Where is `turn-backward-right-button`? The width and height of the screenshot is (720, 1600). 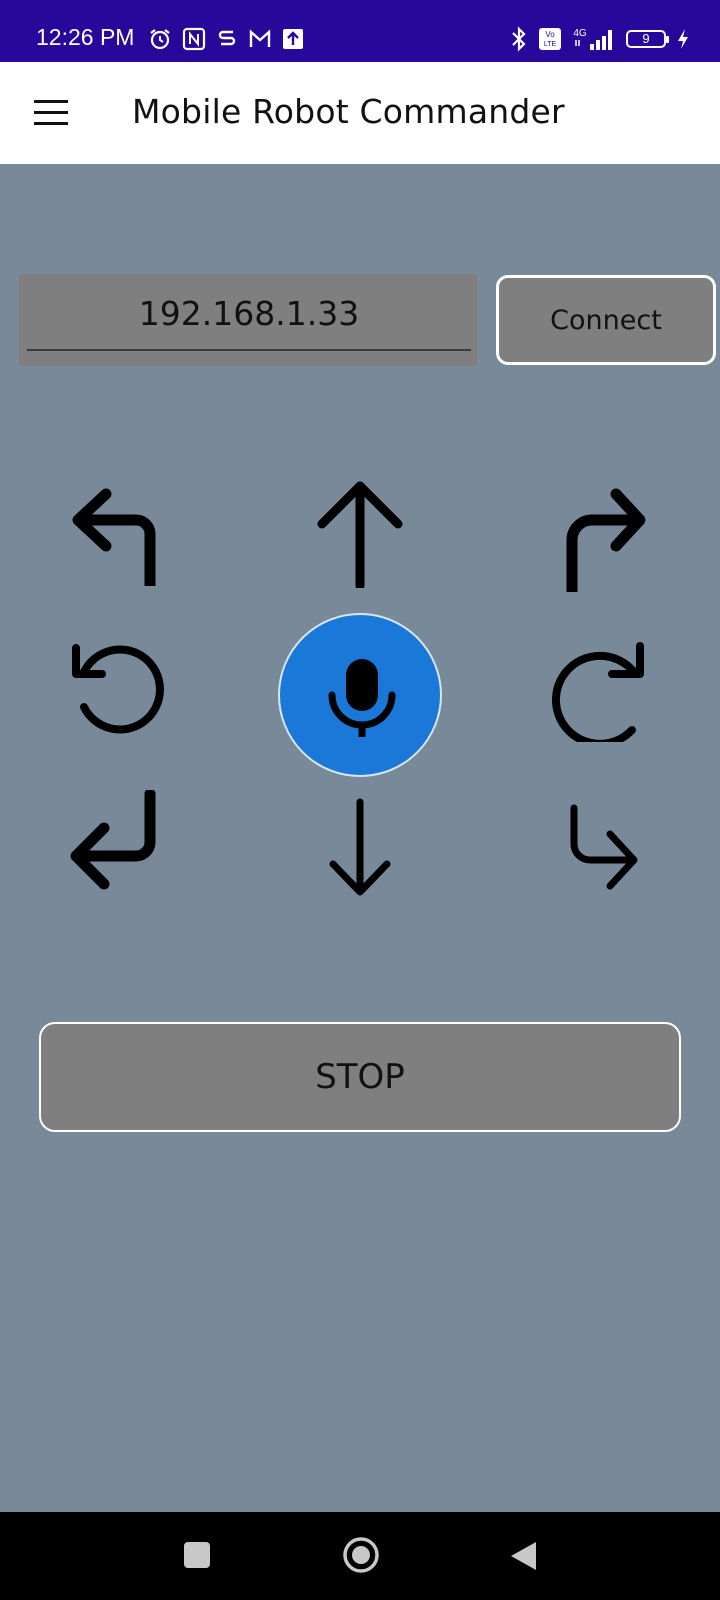 turn-backward-right-button is located at coordinates (615, 855).